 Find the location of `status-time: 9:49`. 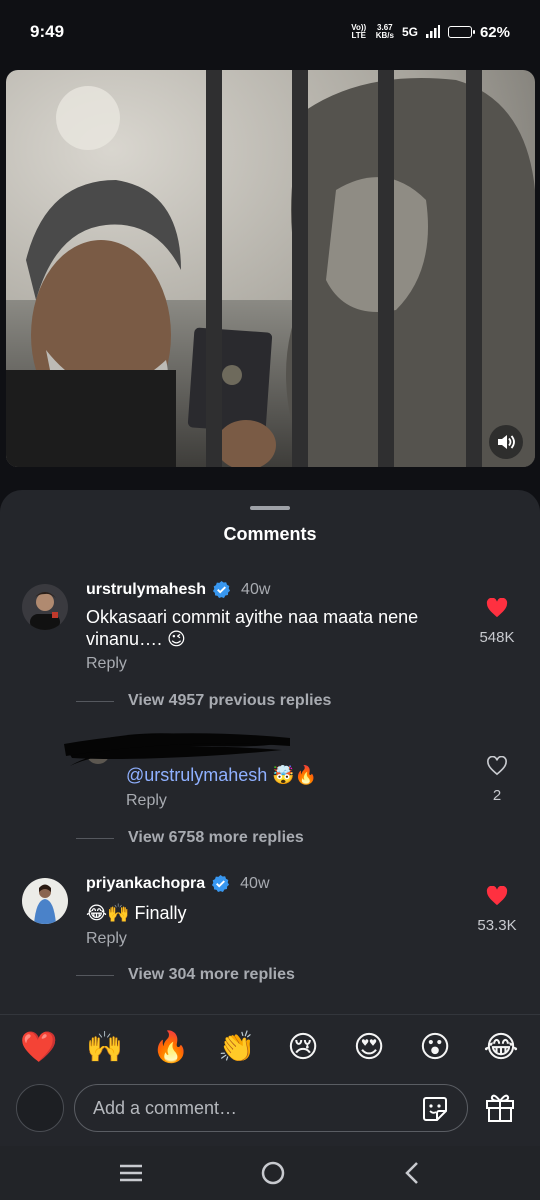

status-time: 9:49 is located at coordinates (47, 31).